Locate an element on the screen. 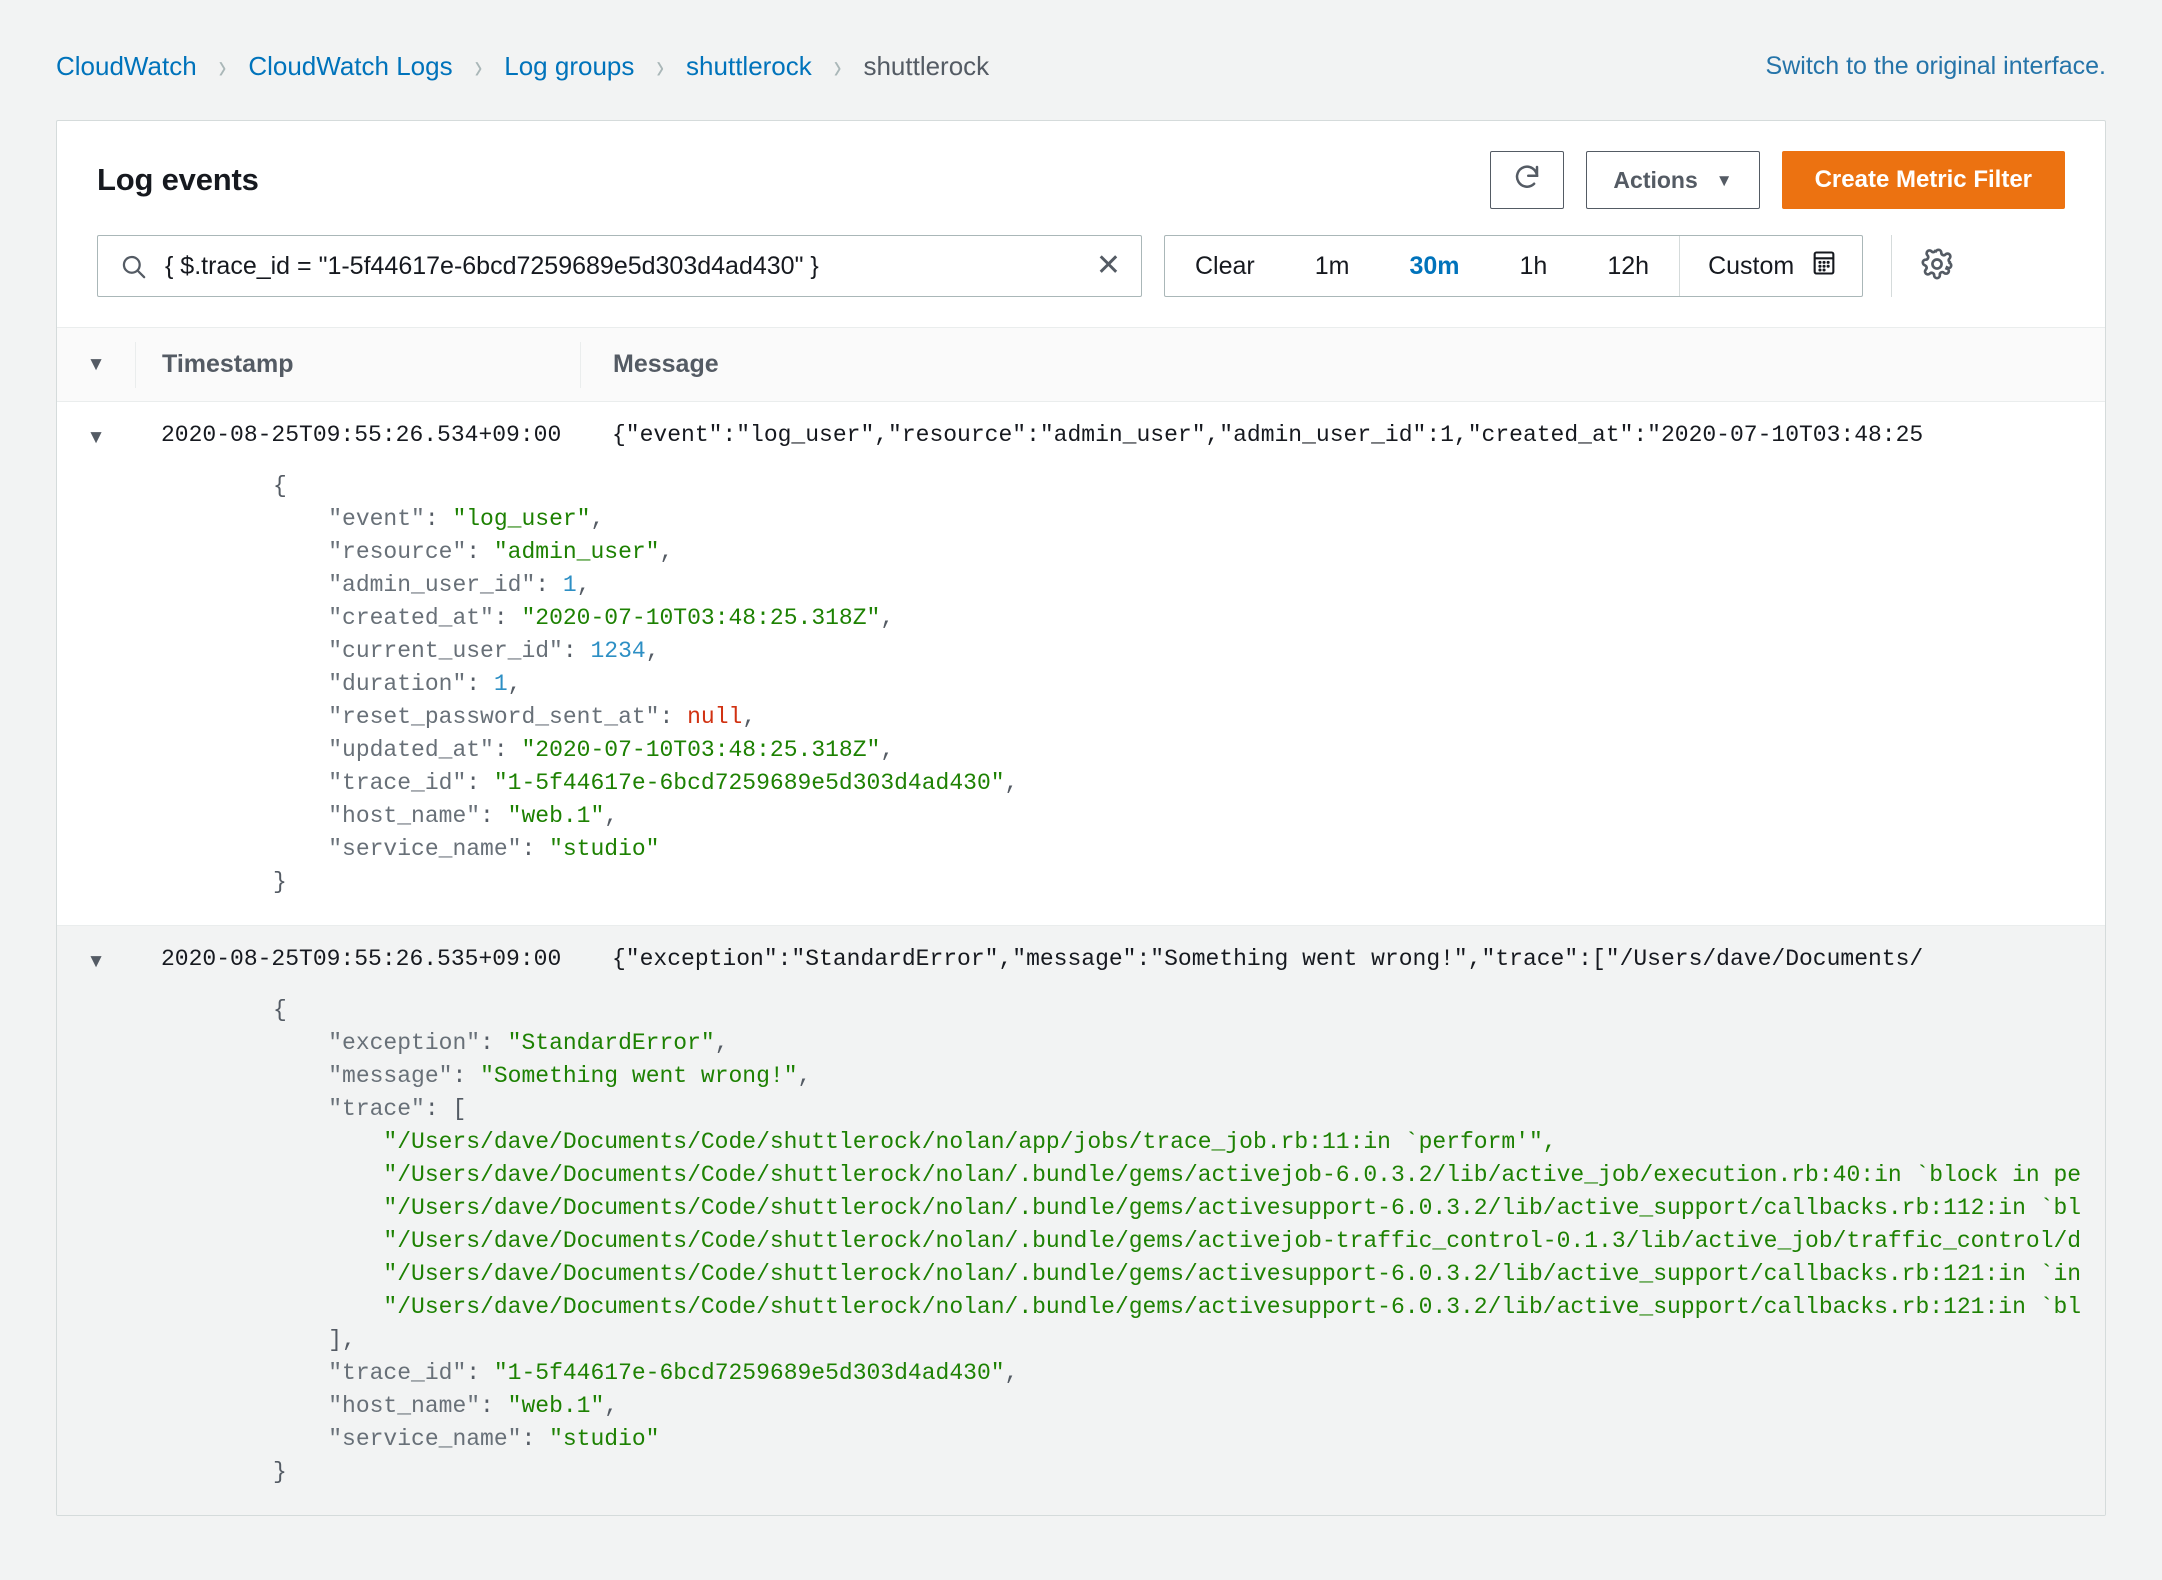 Image resolution: width=2162 pixels, height=1580 pixels. json-field-duration: "duration": 1, is located at coordinates (425, 684).